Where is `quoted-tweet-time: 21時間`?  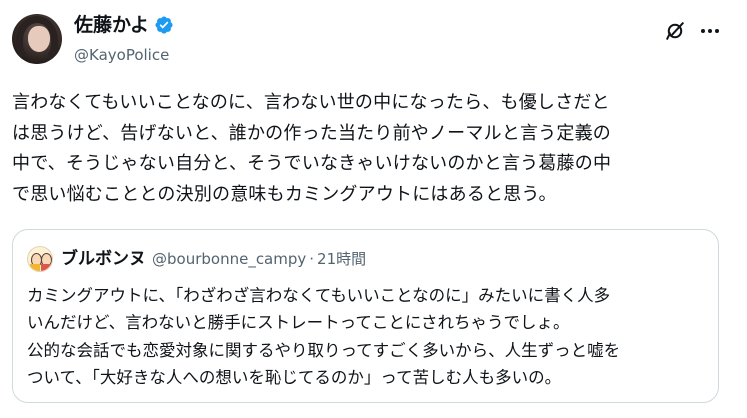 quoted-tweet-time: 21時間 is located at coordinates (342, 259).